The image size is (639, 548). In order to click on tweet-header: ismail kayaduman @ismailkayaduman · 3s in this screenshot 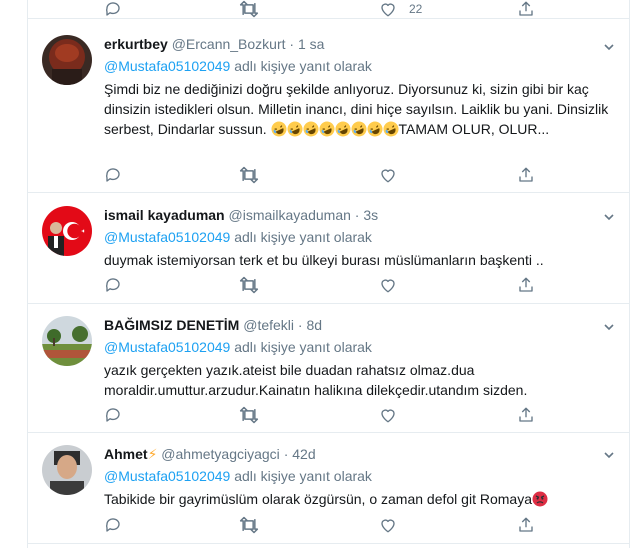, I will do `click(359, 215)`.